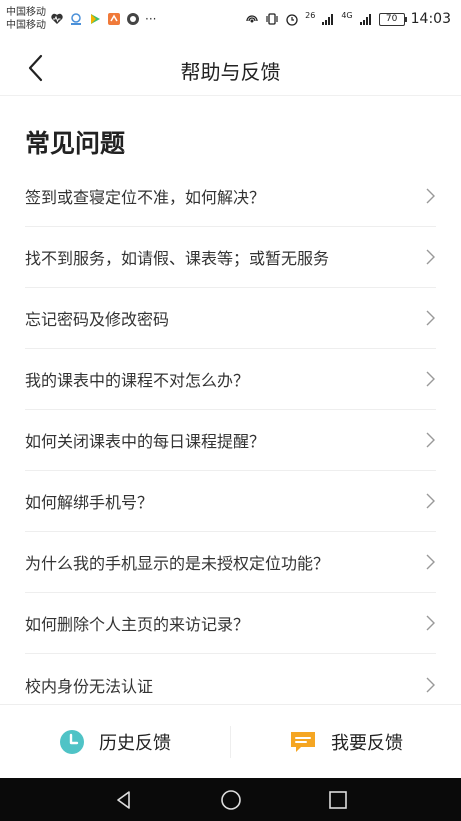 This screenshot has width=461, height=821. I want to click on vibrate-icon, so click(272, 19).